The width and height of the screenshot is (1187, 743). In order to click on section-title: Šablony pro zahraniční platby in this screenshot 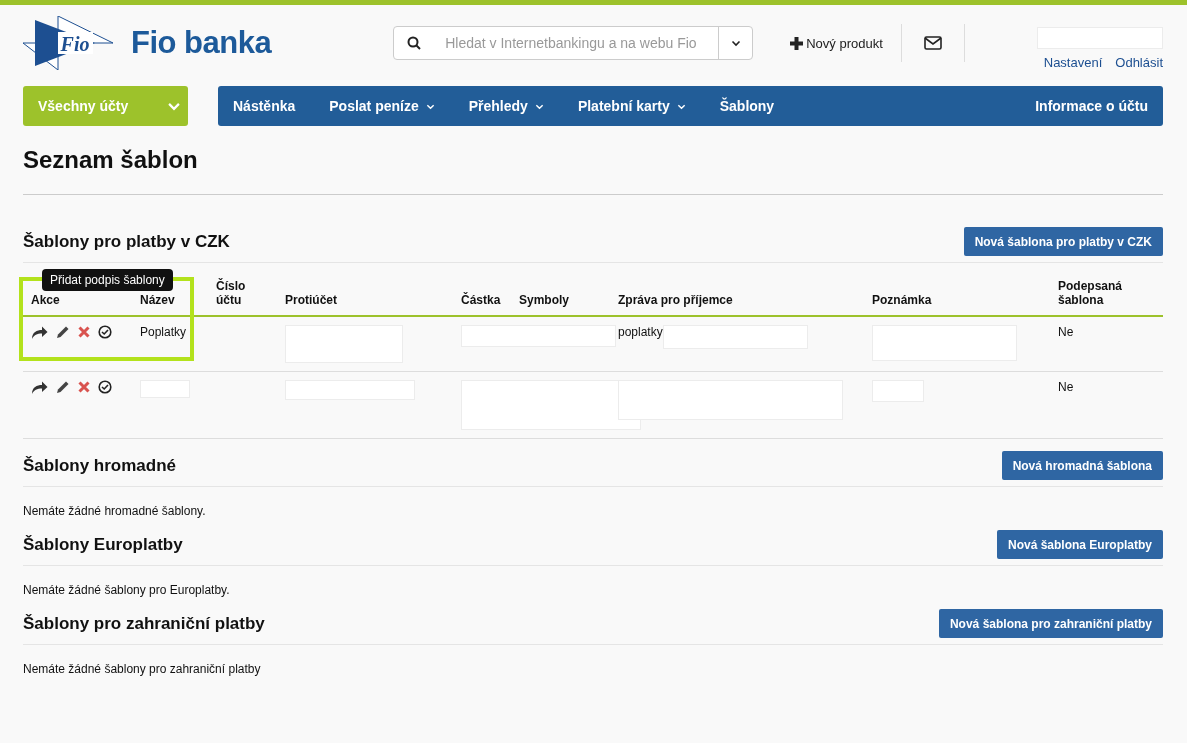, I will do `click(144, 623)`.